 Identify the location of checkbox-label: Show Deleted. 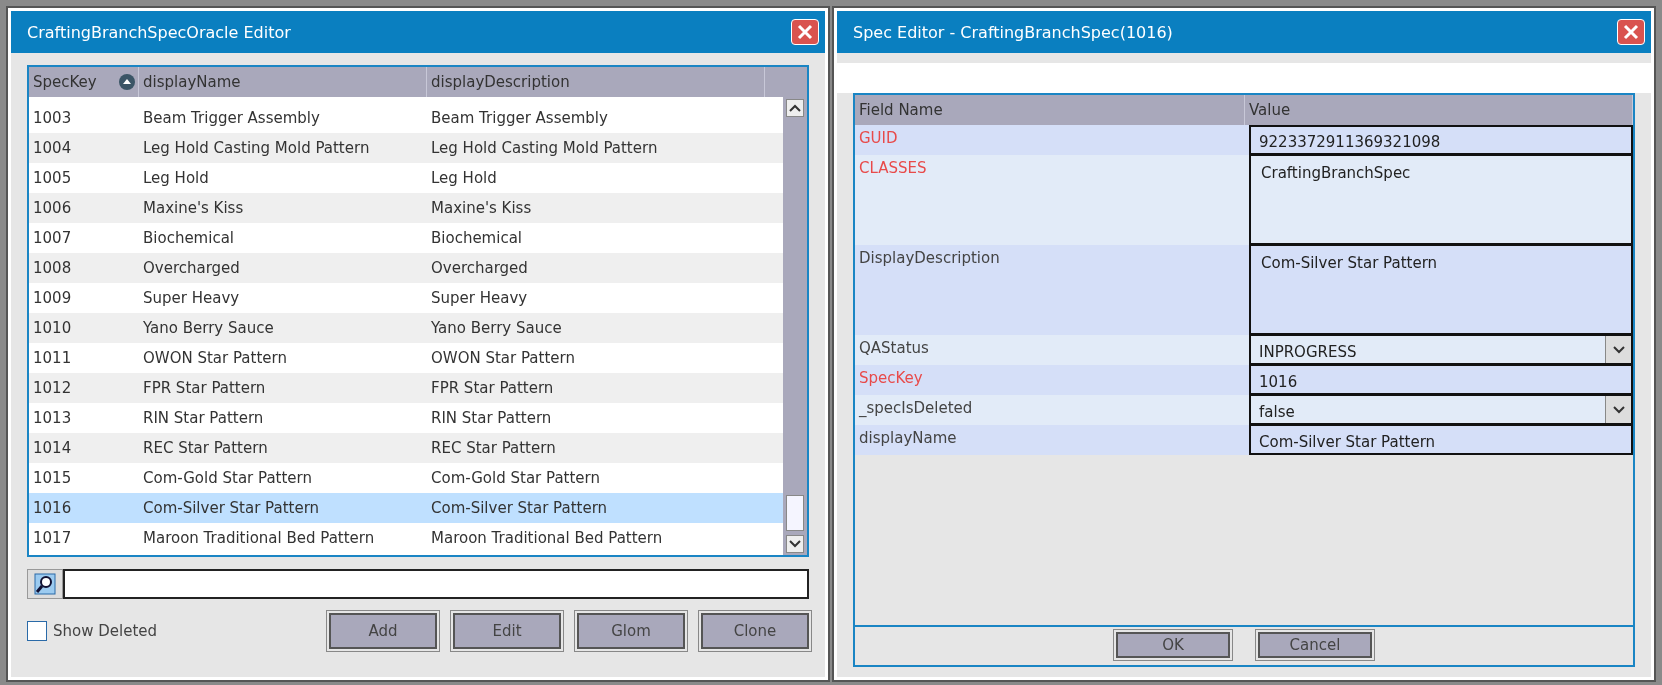
(105, 631).